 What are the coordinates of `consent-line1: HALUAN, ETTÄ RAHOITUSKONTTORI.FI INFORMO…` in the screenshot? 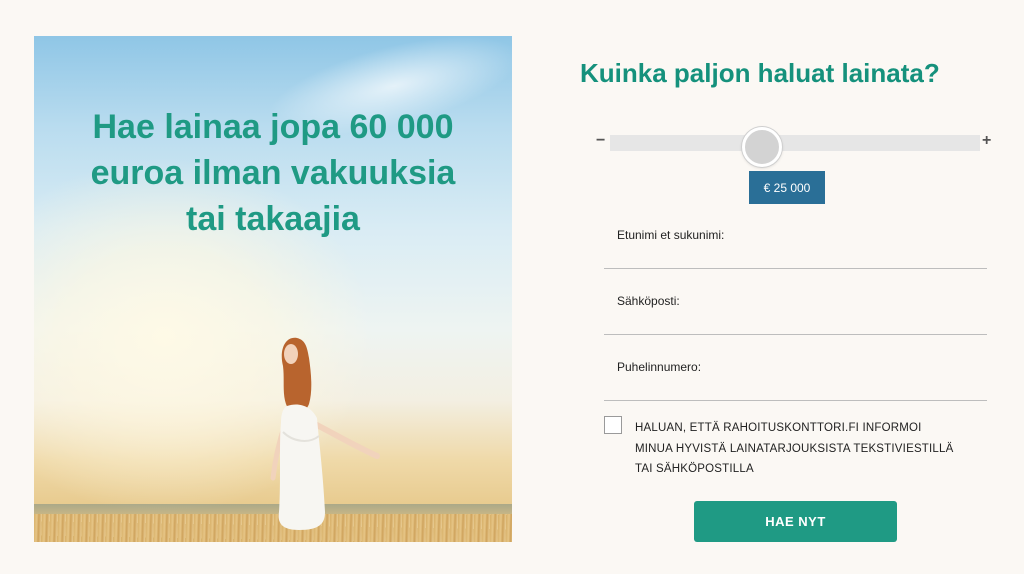 It's located at (778, 428).